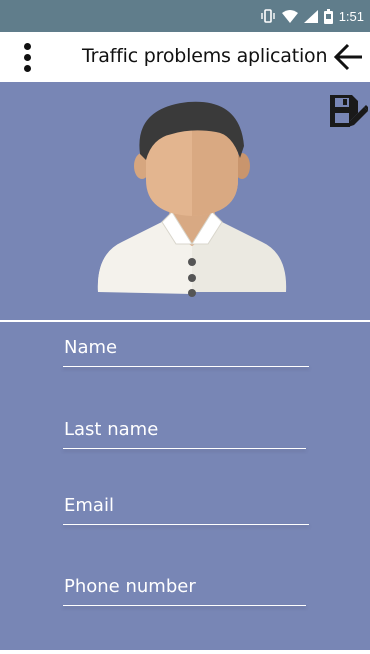  Describe the element at coordinates (186, 352) in the screenshot. I see `name-field: Name` at that location.